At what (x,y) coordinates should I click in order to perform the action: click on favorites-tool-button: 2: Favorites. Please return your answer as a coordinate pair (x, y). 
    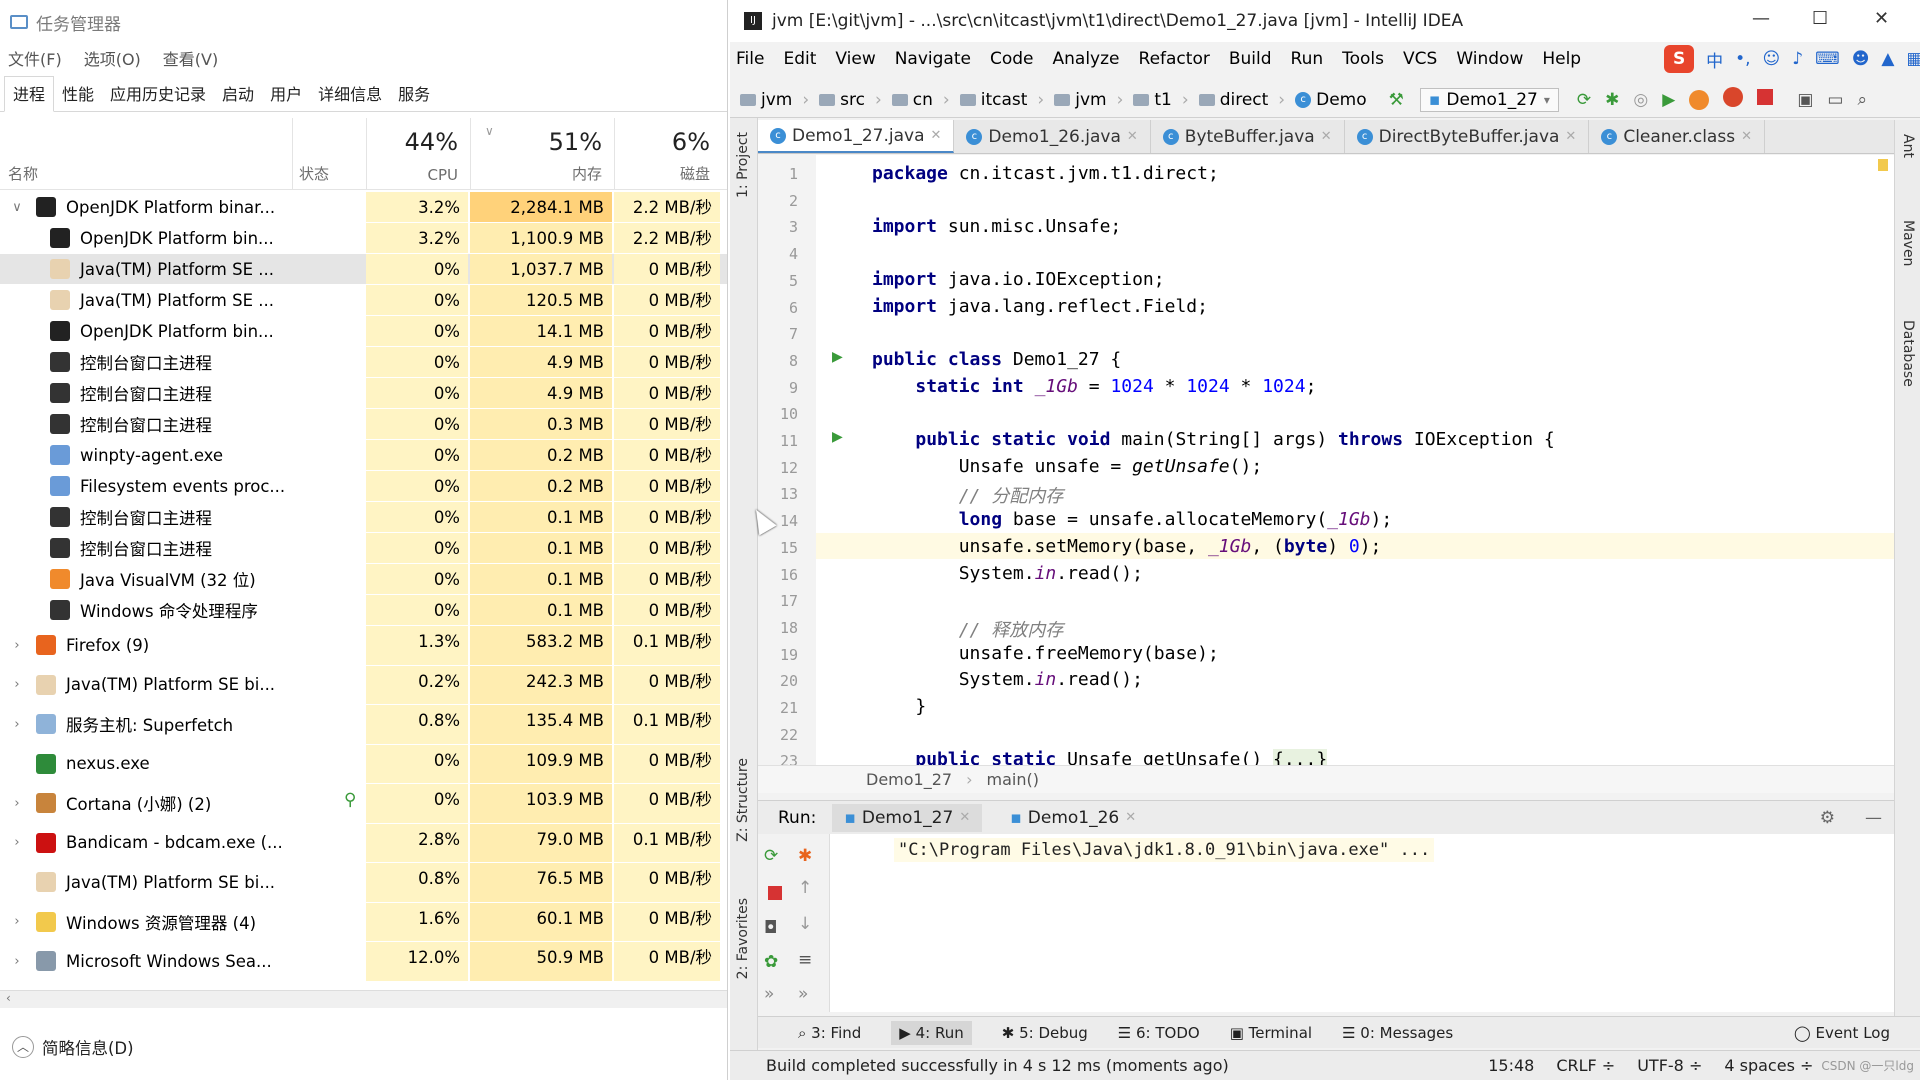
    Looking at the image, I should click on (743, 938).